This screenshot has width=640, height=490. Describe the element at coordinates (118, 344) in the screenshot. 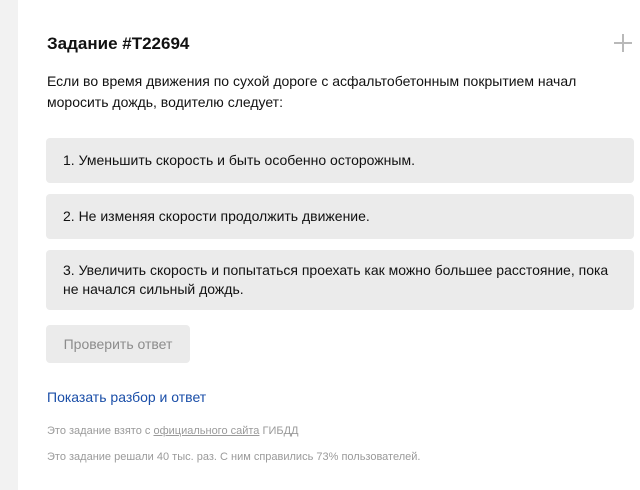

I see `check-answer-button: Проверить ответ` at that location.